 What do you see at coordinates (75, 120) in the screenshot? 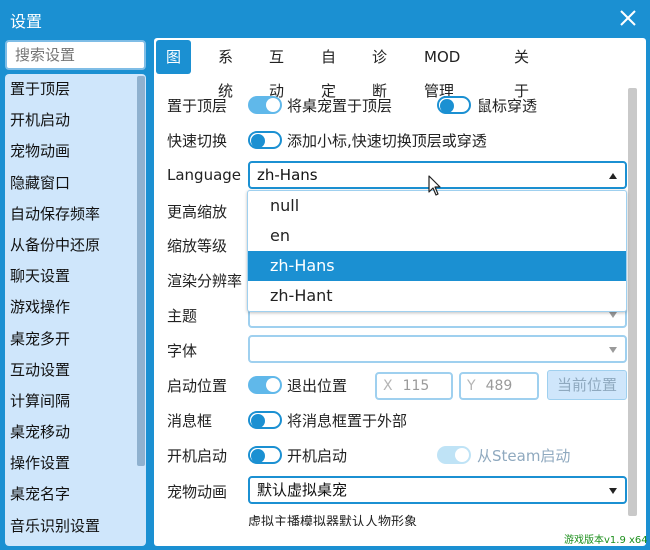
I see `sidebar-item-autostart: 开机启动` at bounding box center [75, 120].